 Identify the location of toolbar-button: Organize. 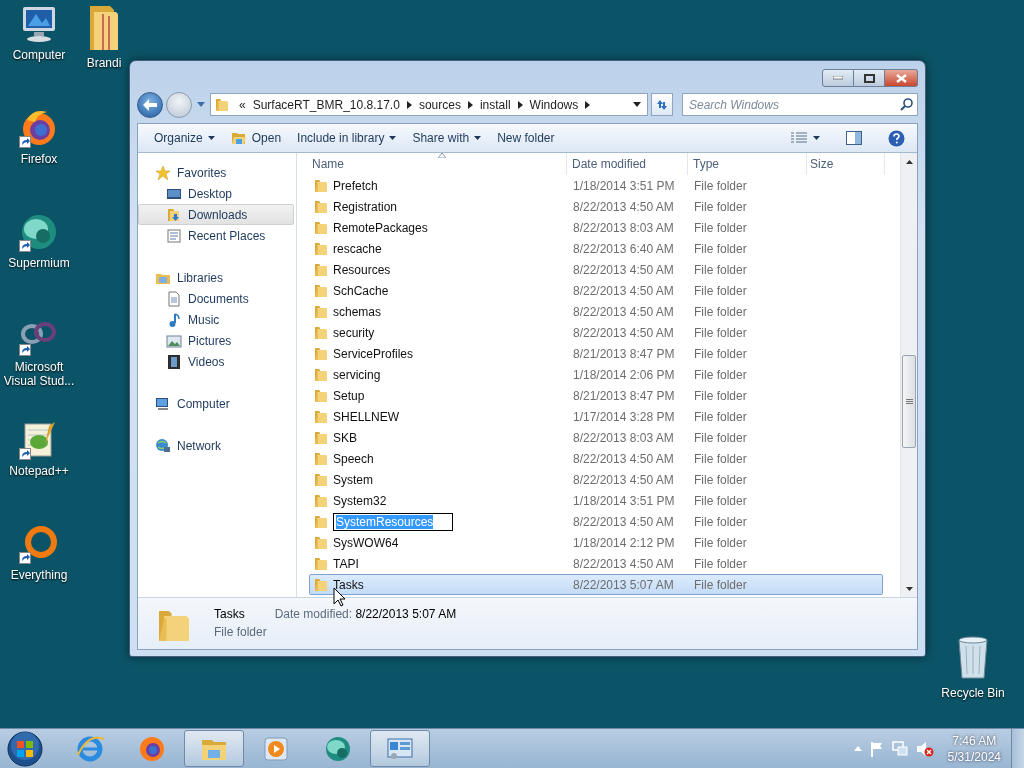
(185, 138).